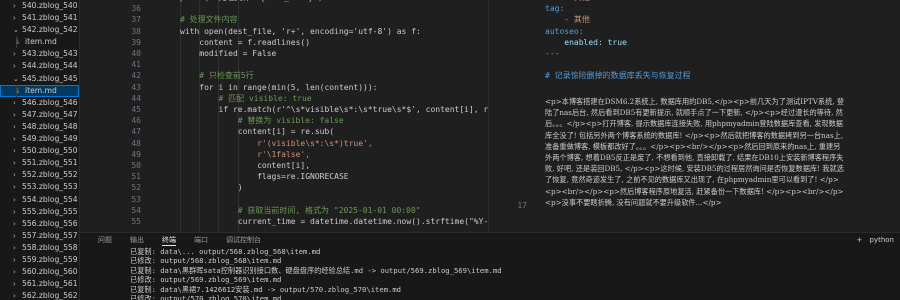 This screenshot has height=300, width=900. I want to click on folder-item: › 547.zblog_547, so click(39, 115).